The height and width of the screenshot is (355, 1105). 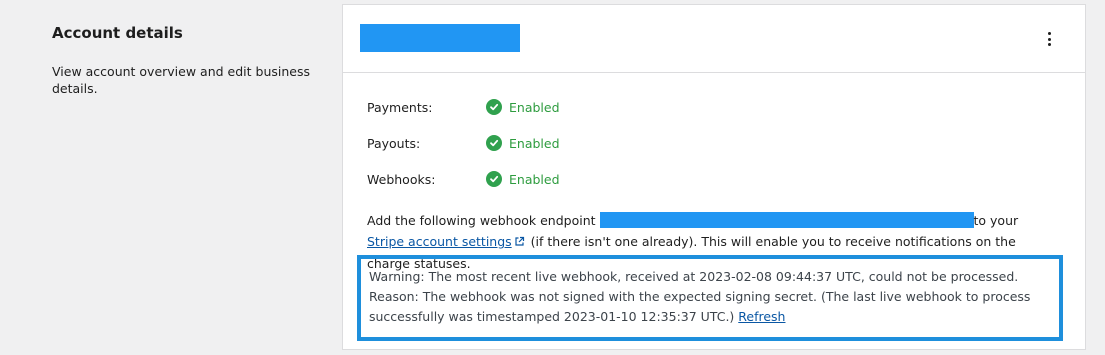 What do you see at coordinates (786, 220) in the screenshot?
I see `redacted-webhook-endpoint` at bounding box center [786, 220].